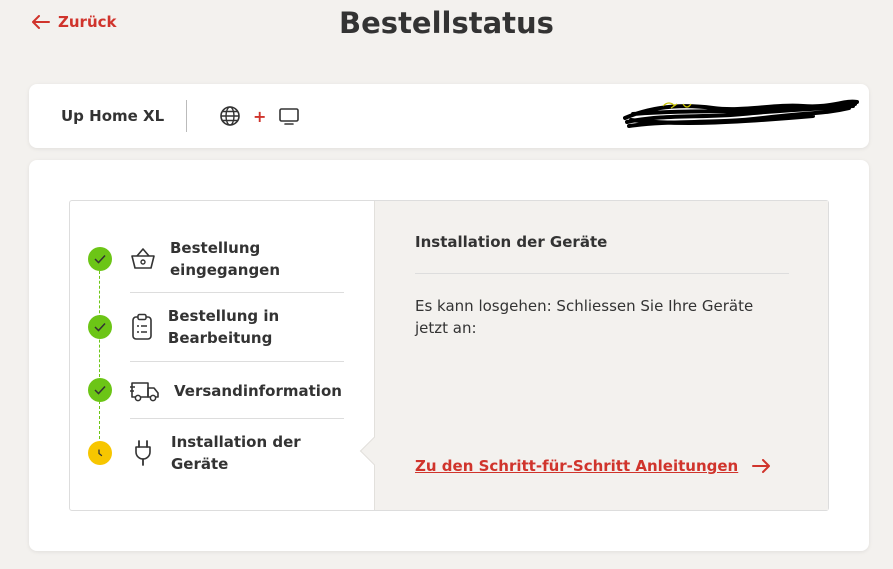  I want to click on page-title: Bestellstatus, so click(446, 23).